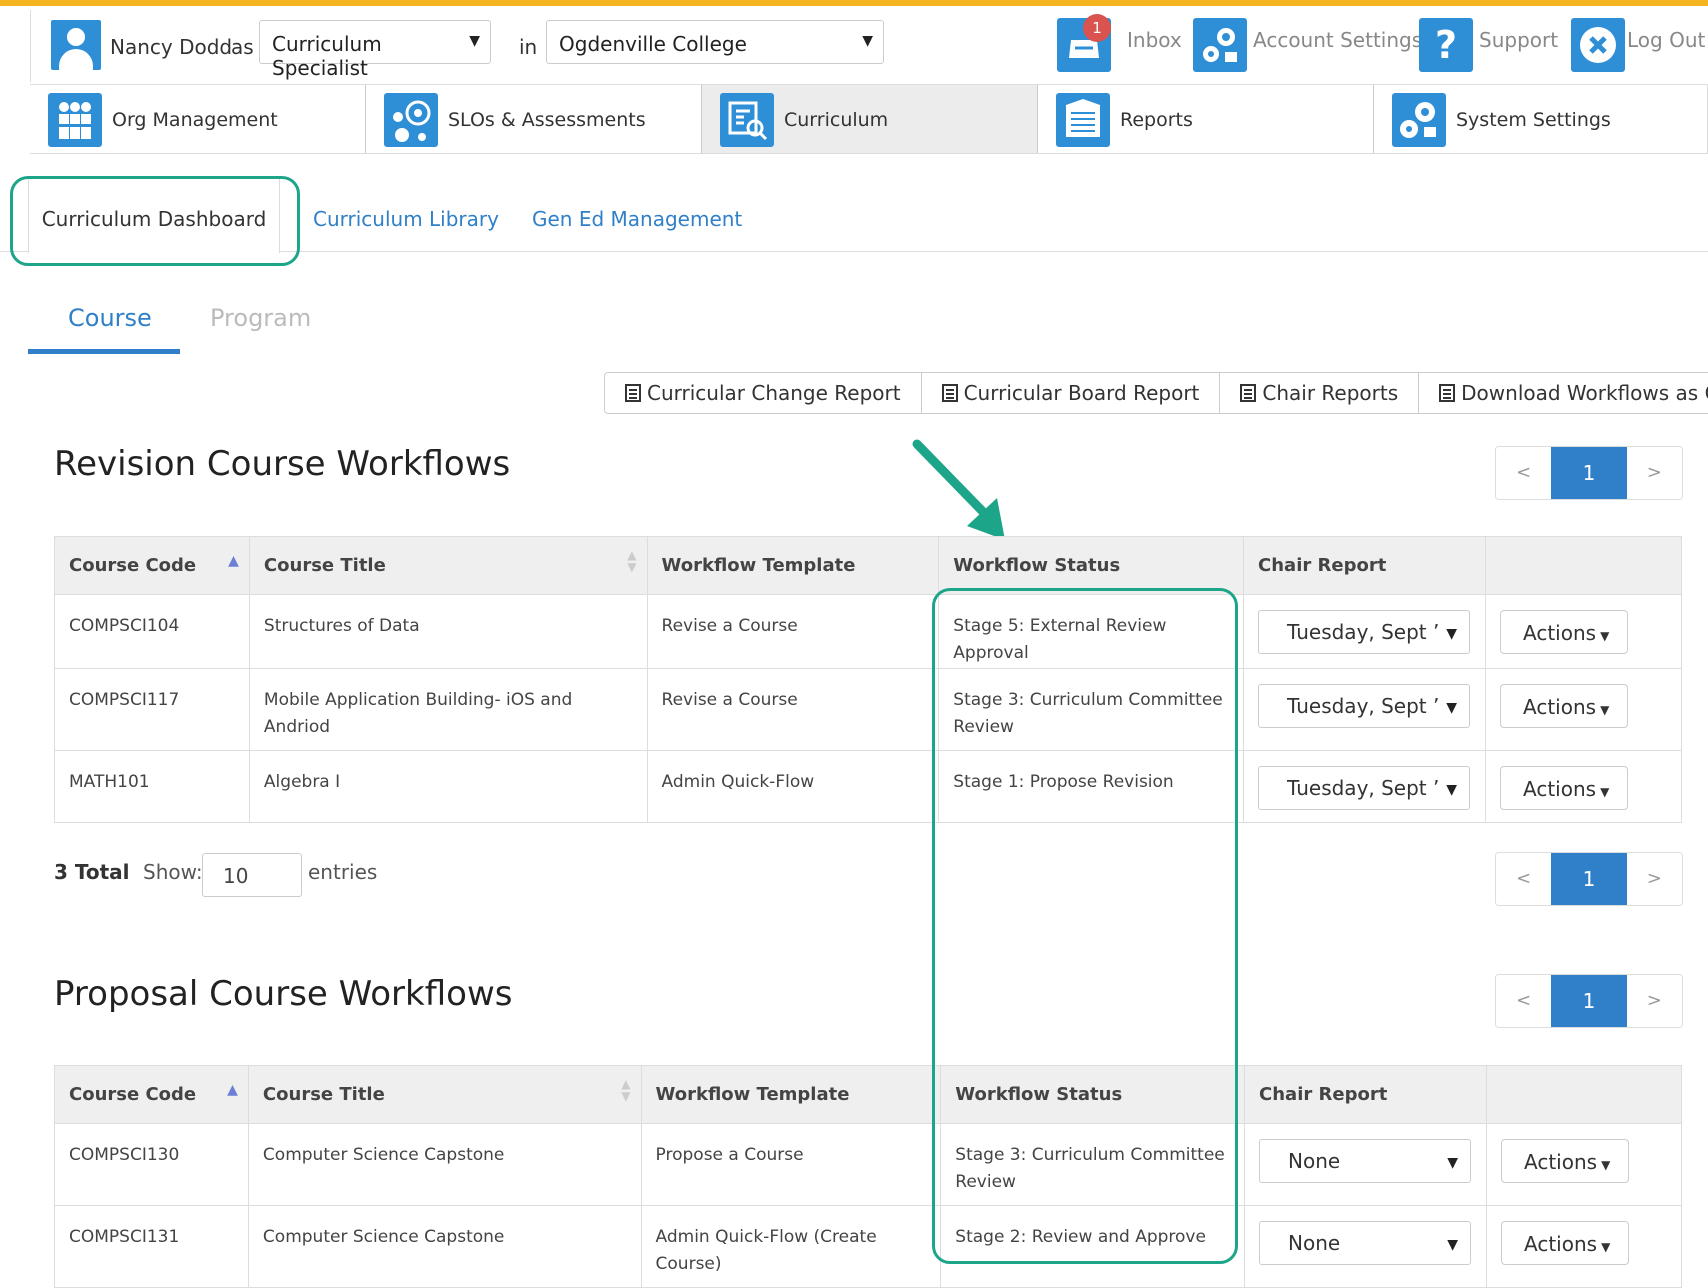 The height and width of the screenshot is (1288, 1708). Describe the element at coordinates (133, 565) in the screenshot. I see `header-label: Course Code` at that location.